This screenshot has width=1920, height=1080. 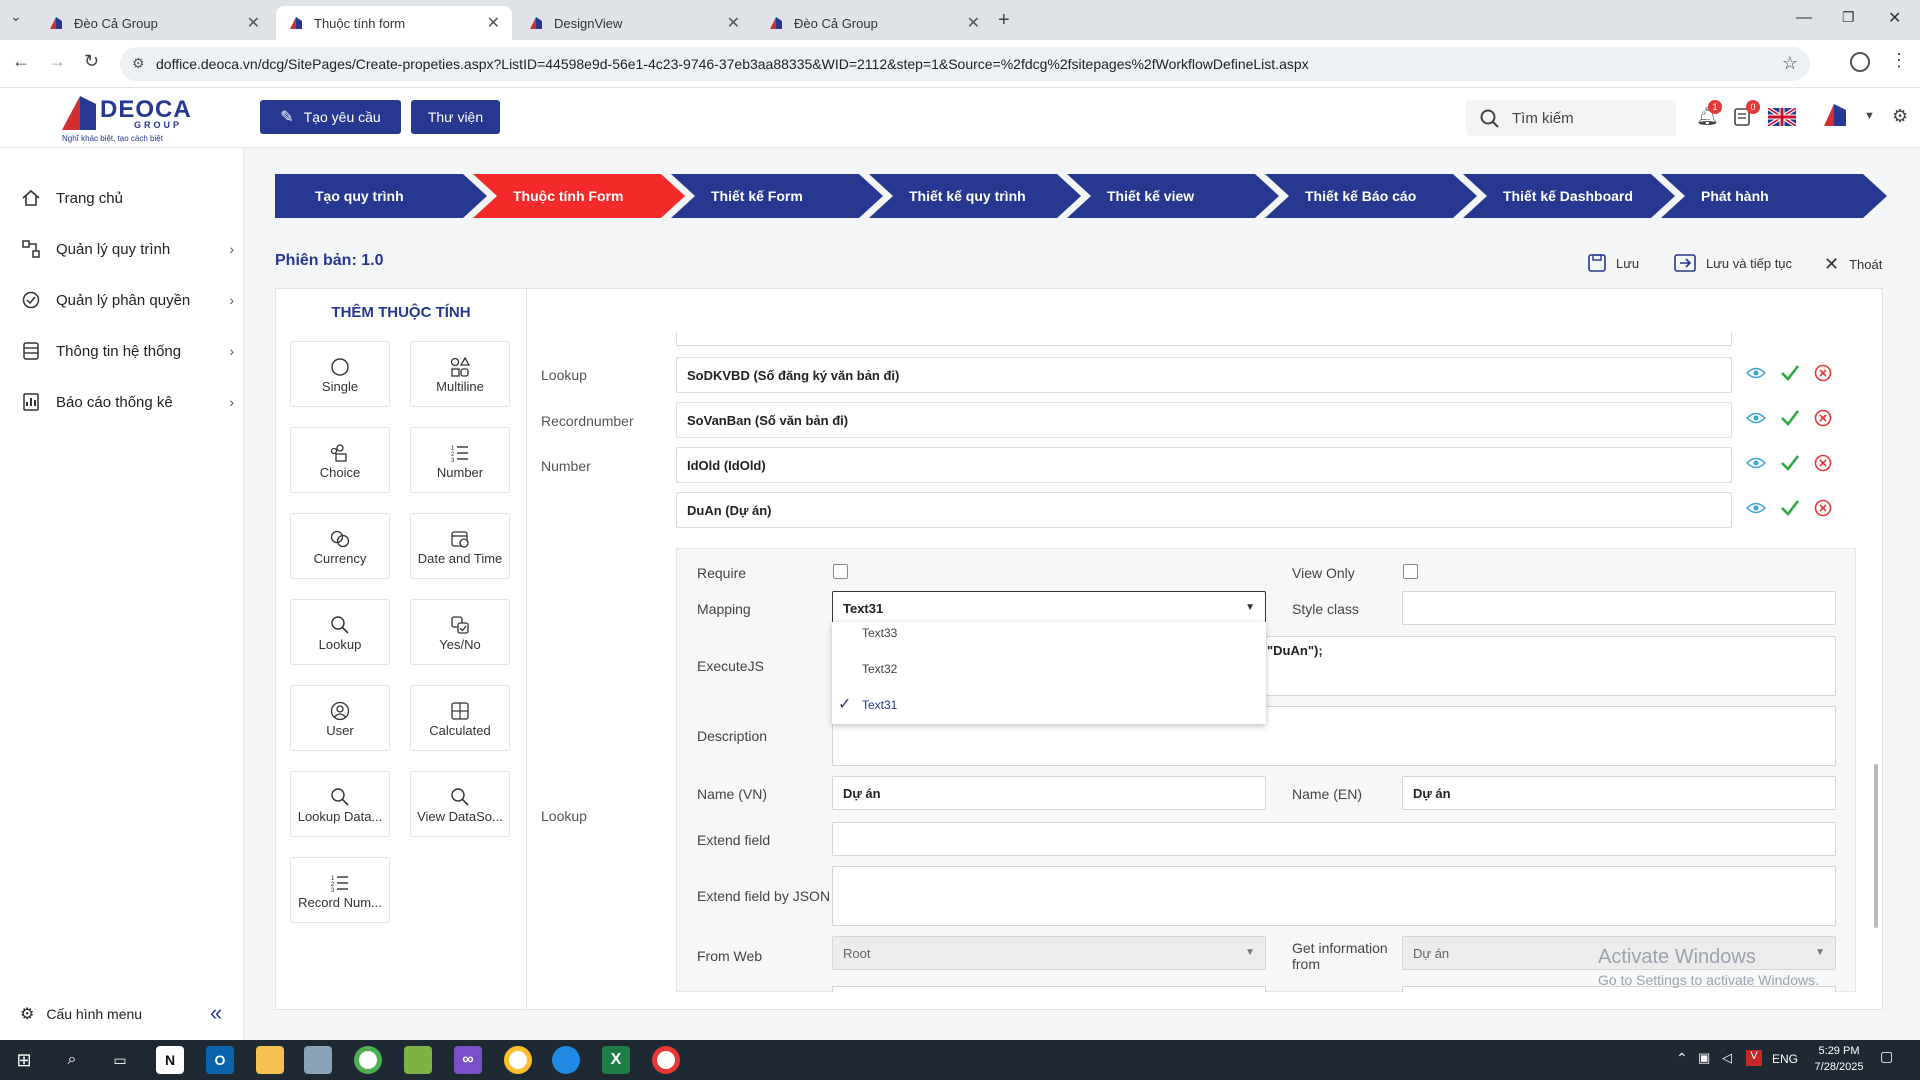 I want to click on caret-down-icon: ▼, so click(x=1869, y=116).